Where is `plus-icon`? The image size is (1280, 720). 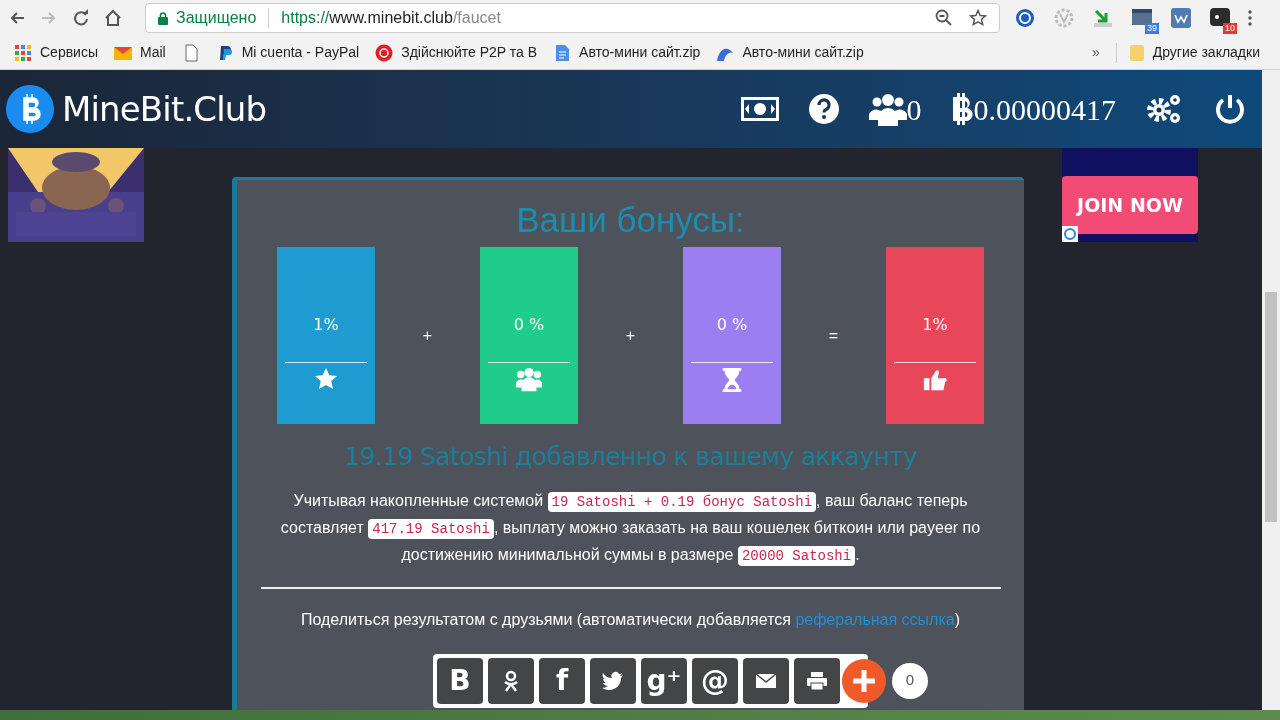 plus-icon is located at coordinates (864, 680).